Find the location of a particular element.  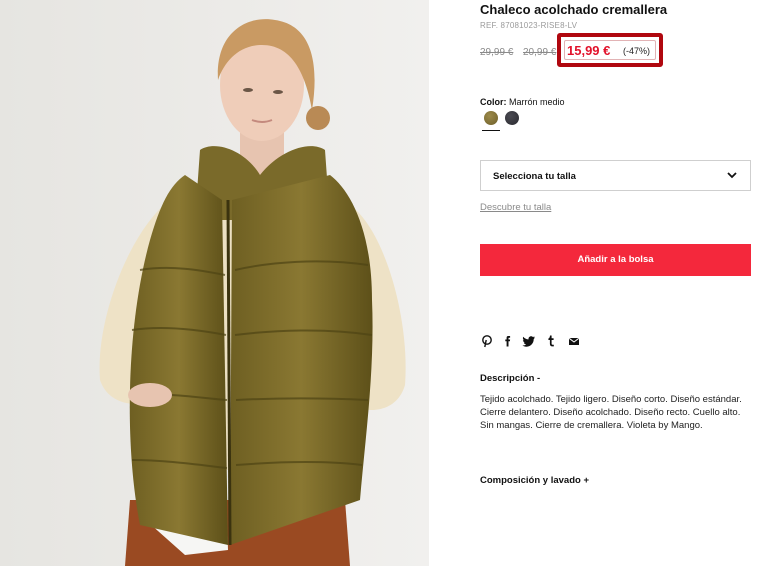

color-swatch-black is located at coordinates (512, 118).